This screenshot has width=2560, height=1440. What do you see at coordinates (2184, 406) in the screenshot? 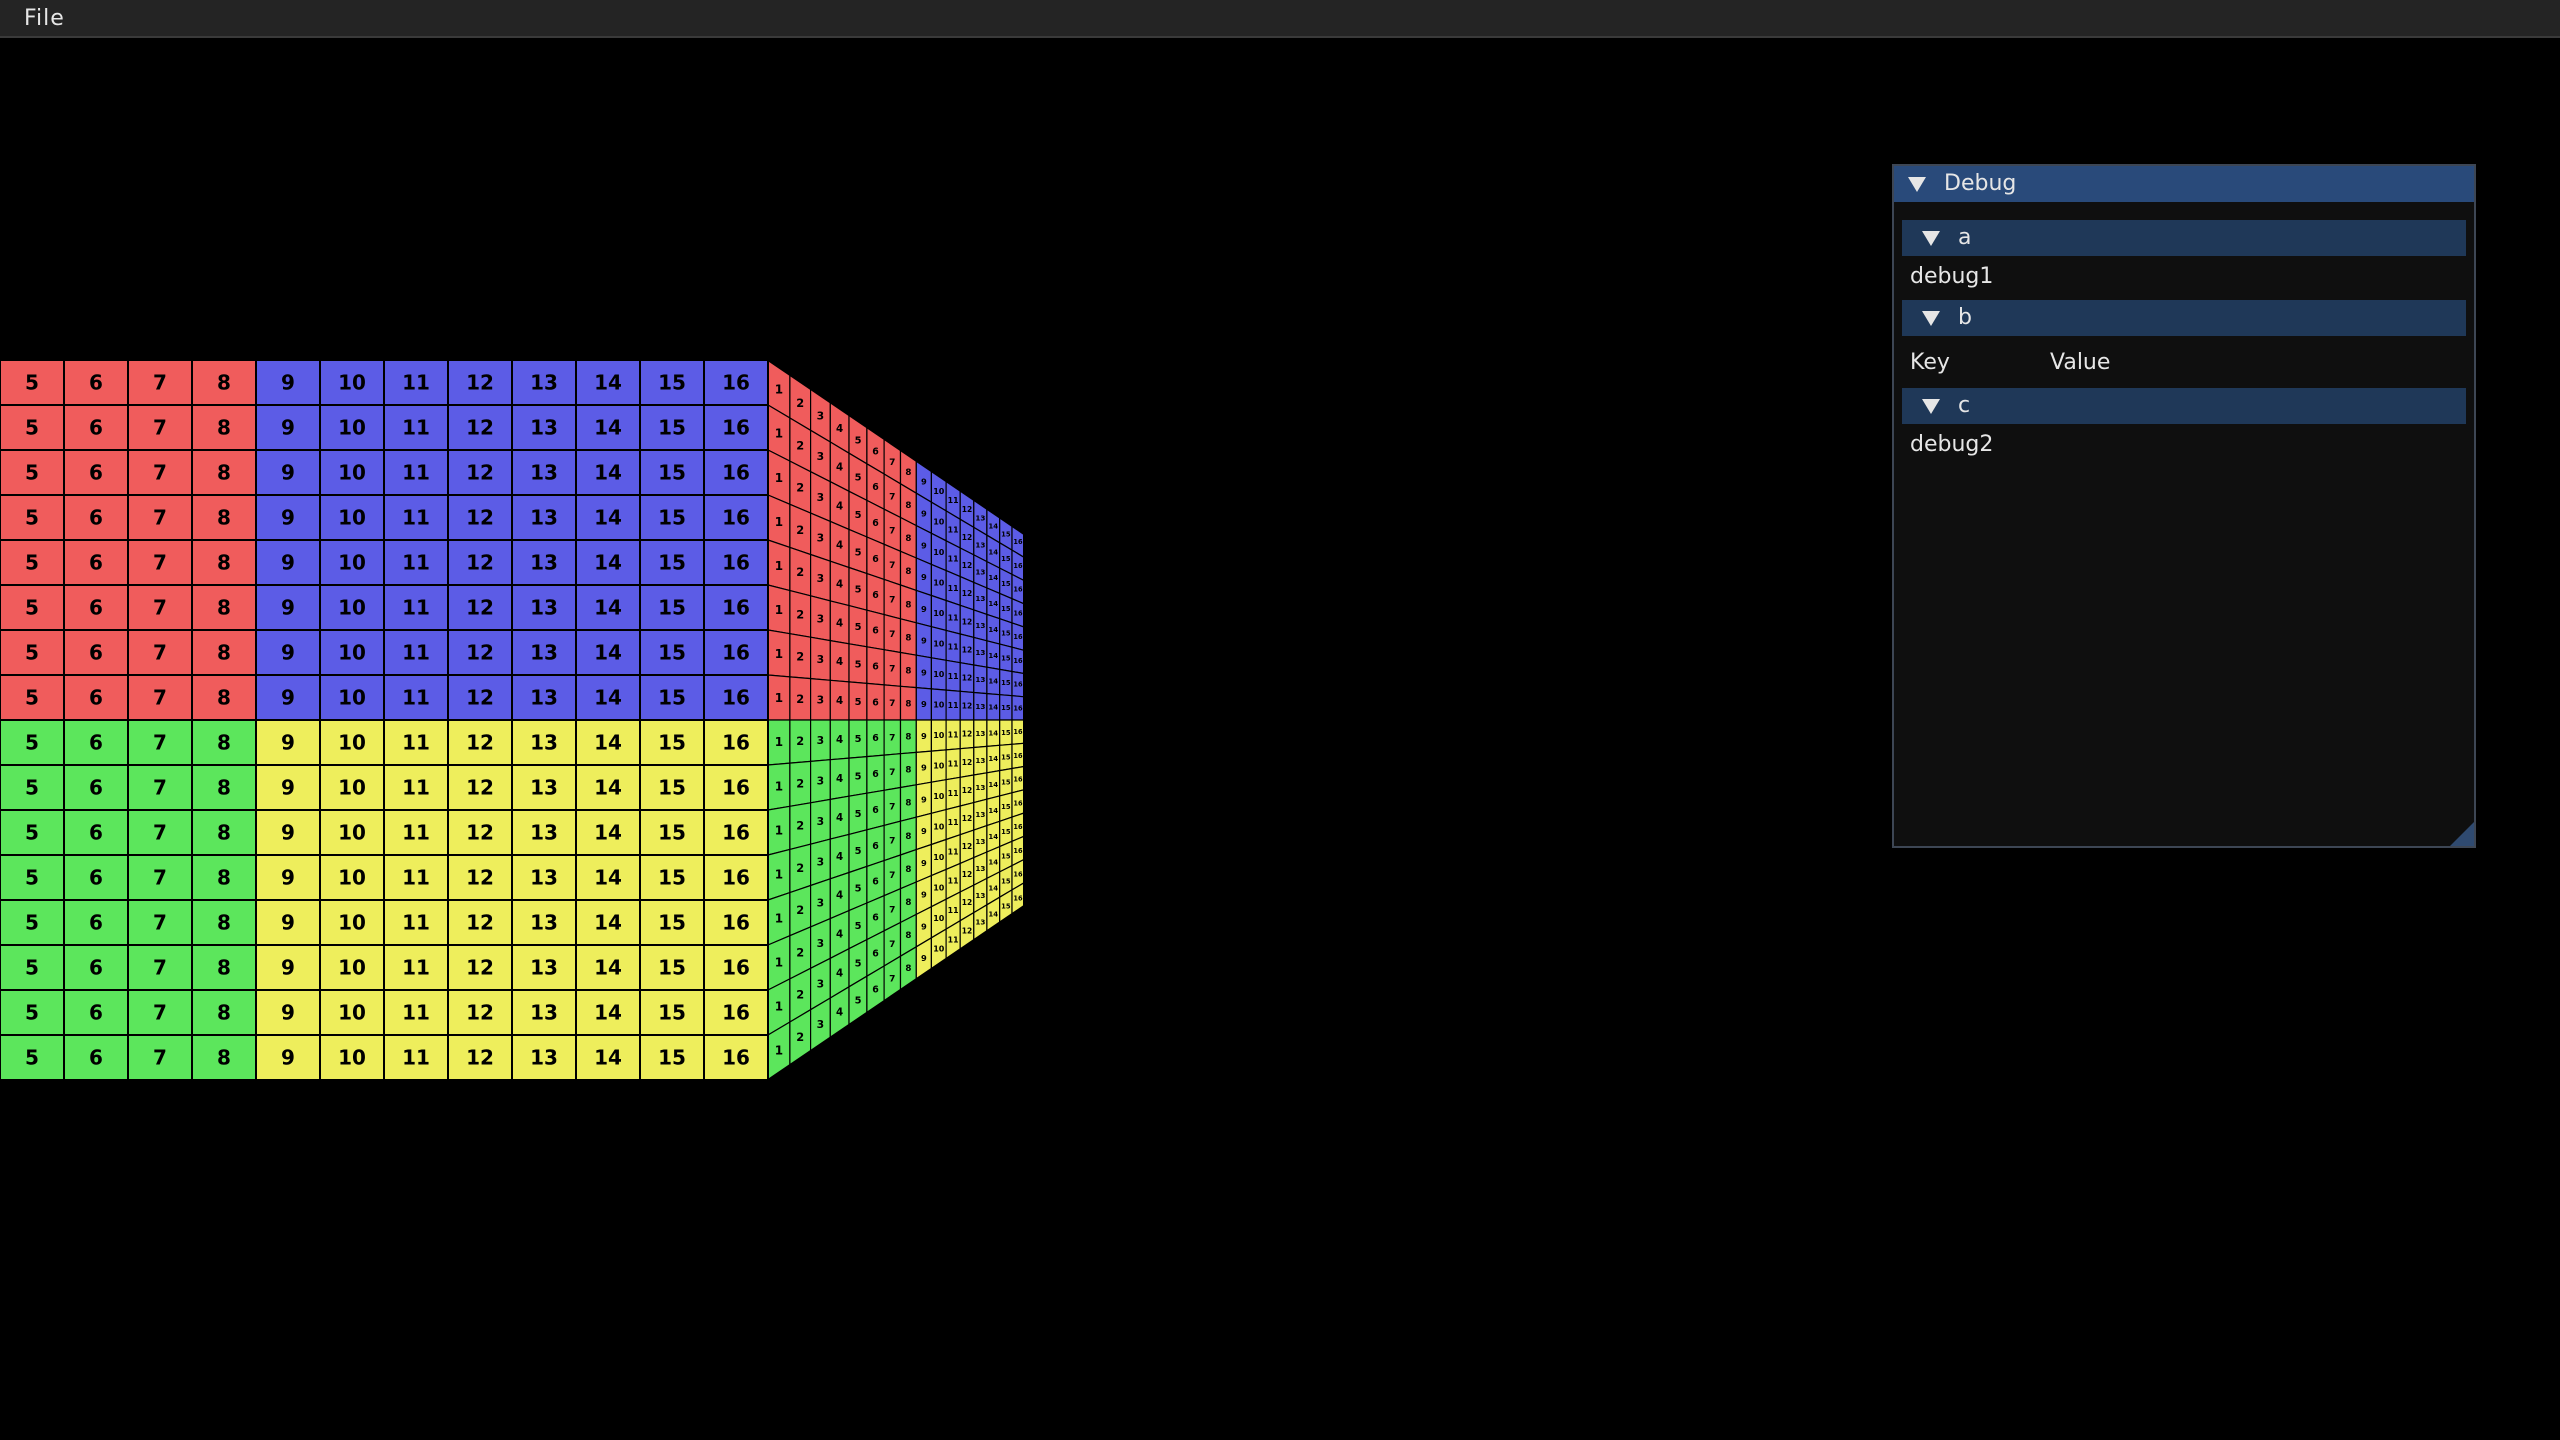
I see `section-header-c: c` at bounding box center [2184, 406].